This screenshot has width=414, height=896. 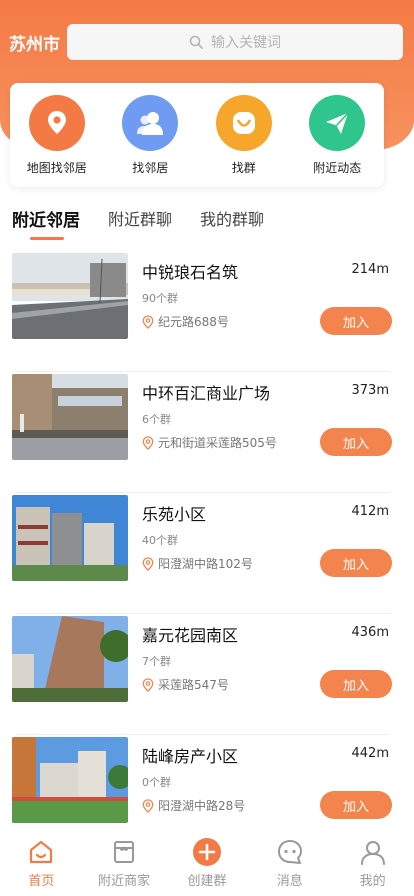 I want to click on list-item: 中锐琅石名筑 214m 90个群 纪元路688号 加入, so click(x=207, y=313).